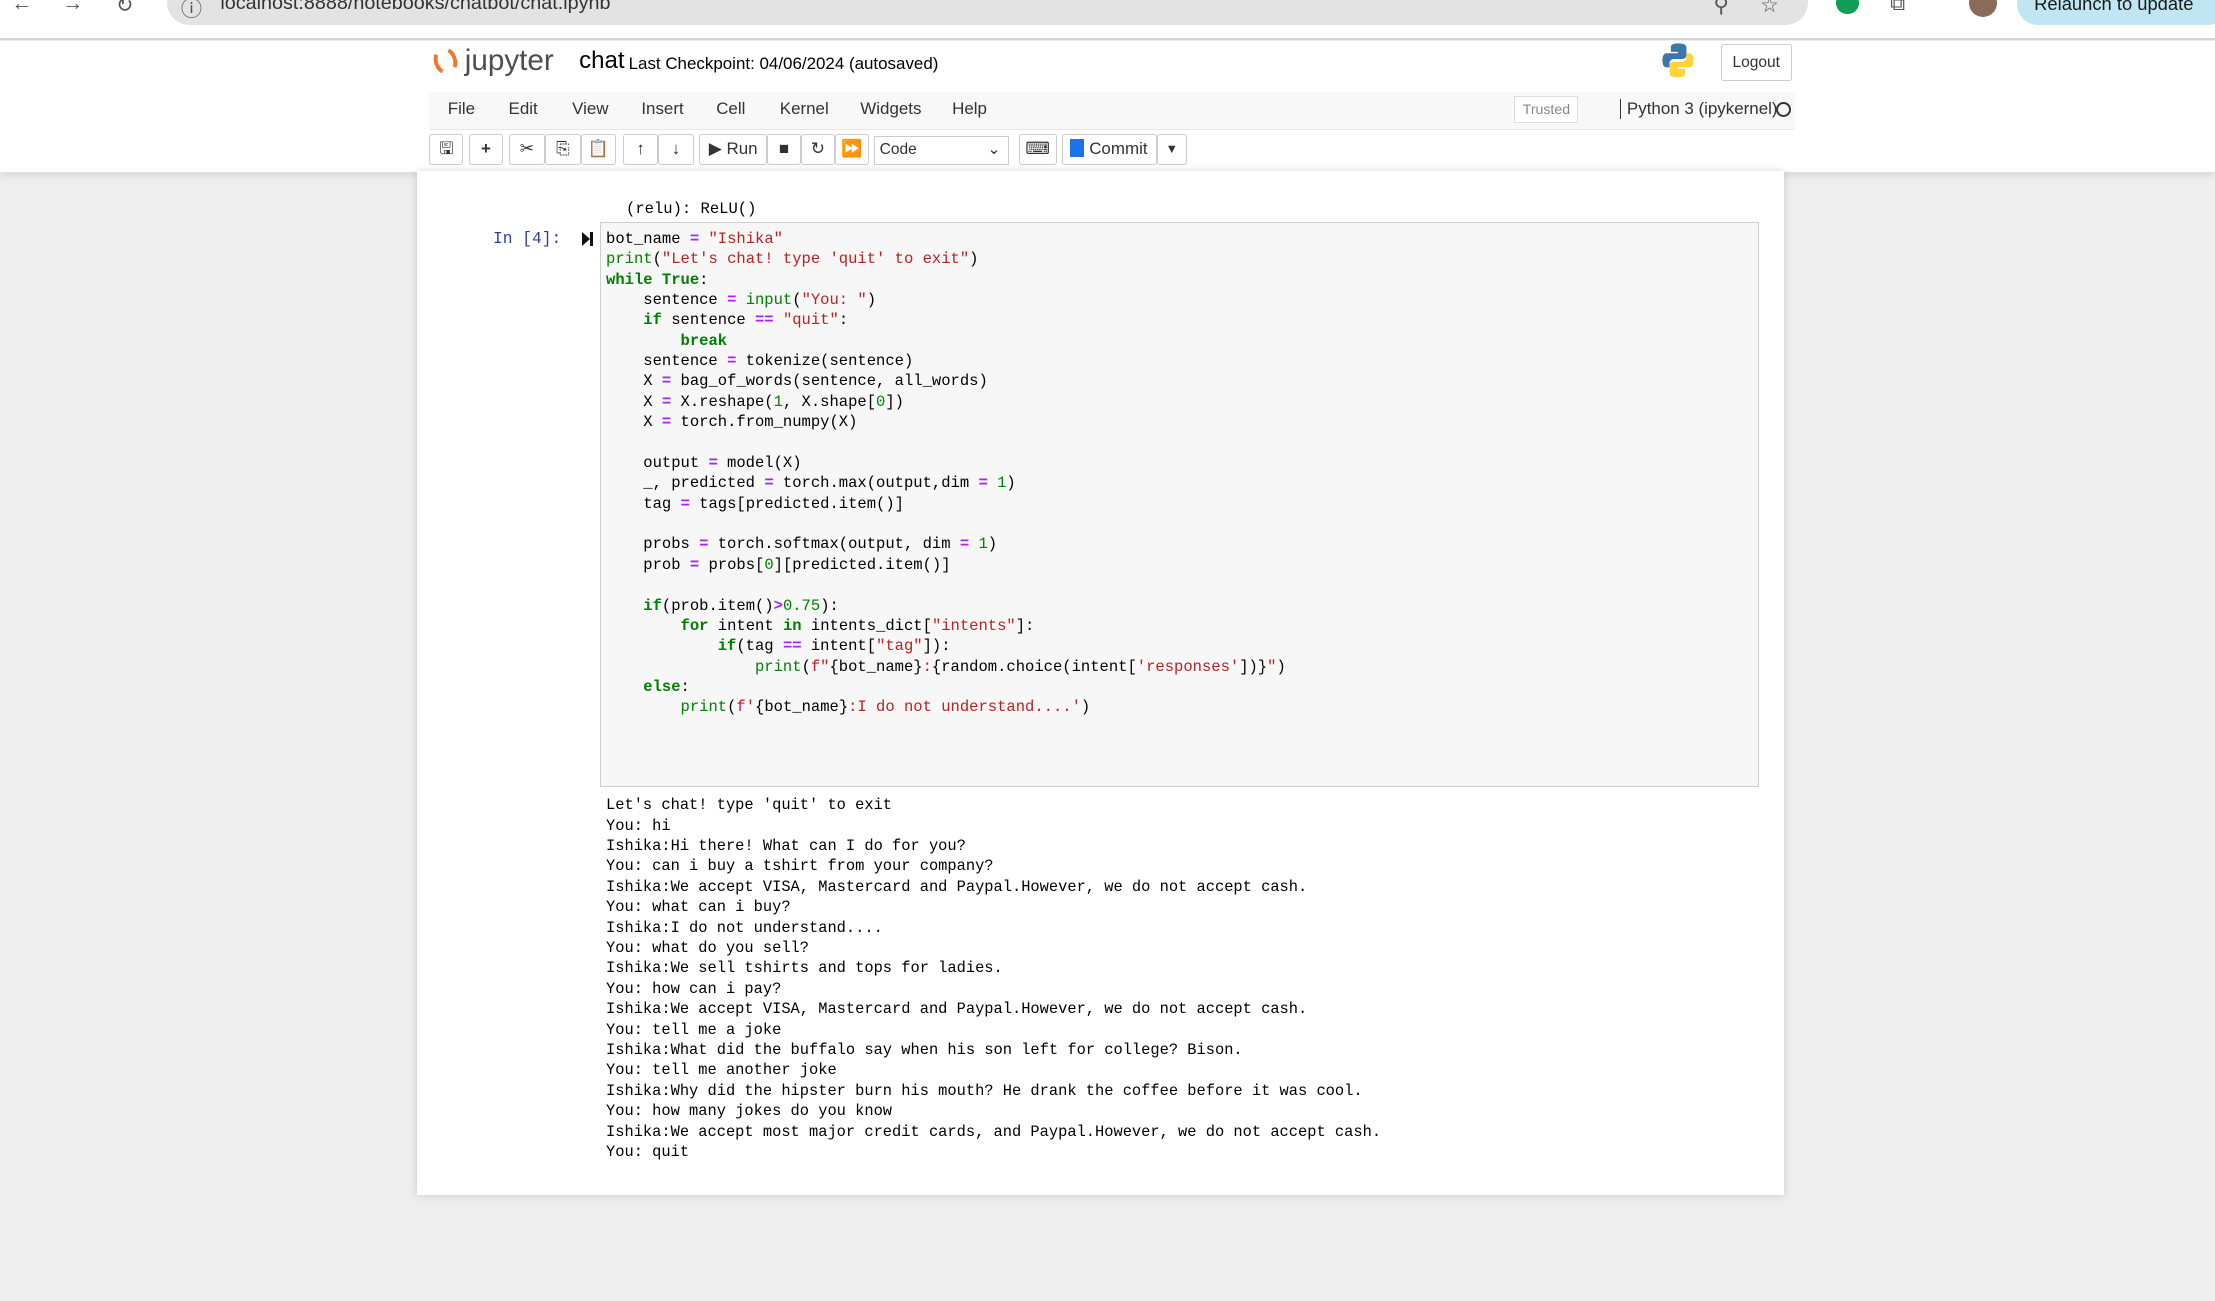  I want to click on code-token: intent[, so click(839, 646).